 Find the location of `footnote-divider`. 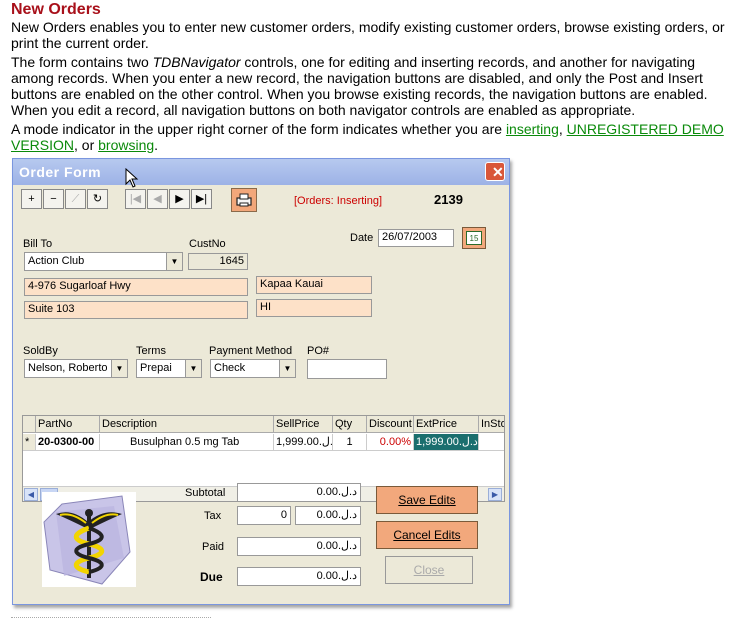

footnote-divider is located at coordinates (111, 619).